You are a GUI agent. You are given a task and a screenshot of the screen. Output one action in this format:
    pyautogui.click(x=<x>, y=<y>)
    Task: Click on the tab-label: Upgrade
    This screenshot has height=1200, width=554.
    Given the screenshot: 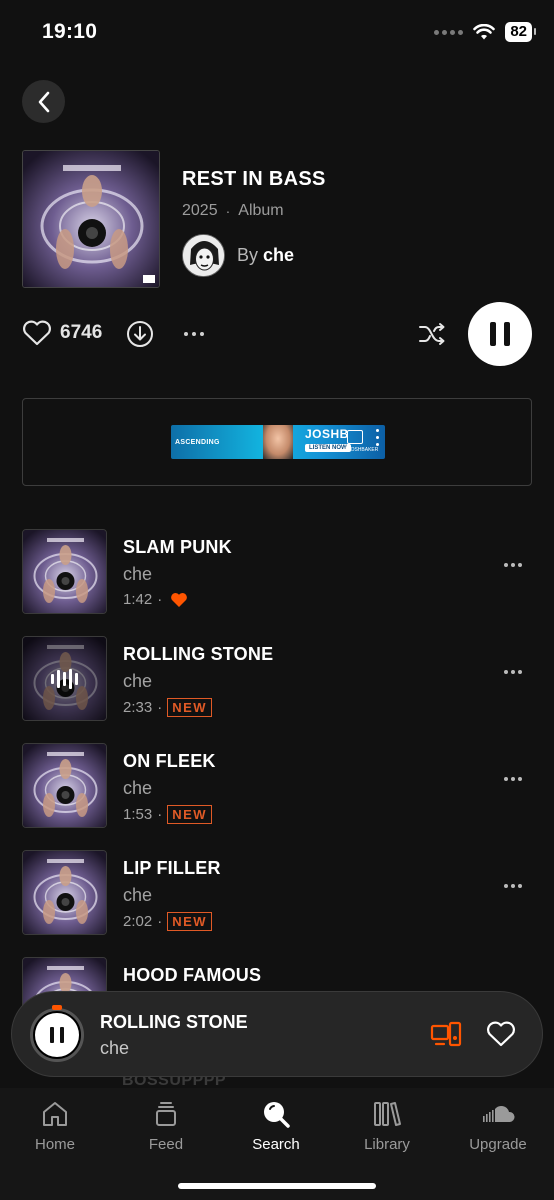 What is the action you would take?
    pyautogui.click(x=498, y=1144)
    